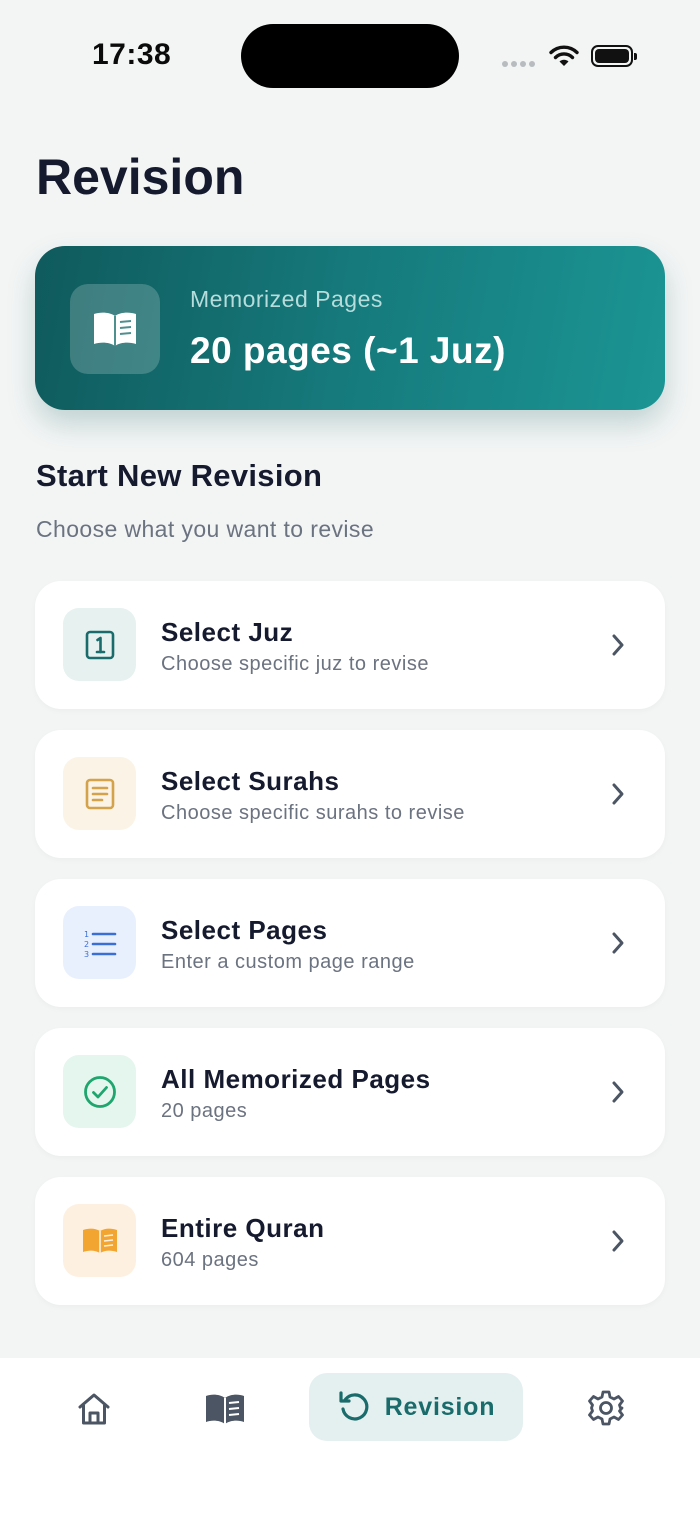 The width and height of the screenshot is (700, 1515). I want to click on tab-settings, so click(606, 1408).